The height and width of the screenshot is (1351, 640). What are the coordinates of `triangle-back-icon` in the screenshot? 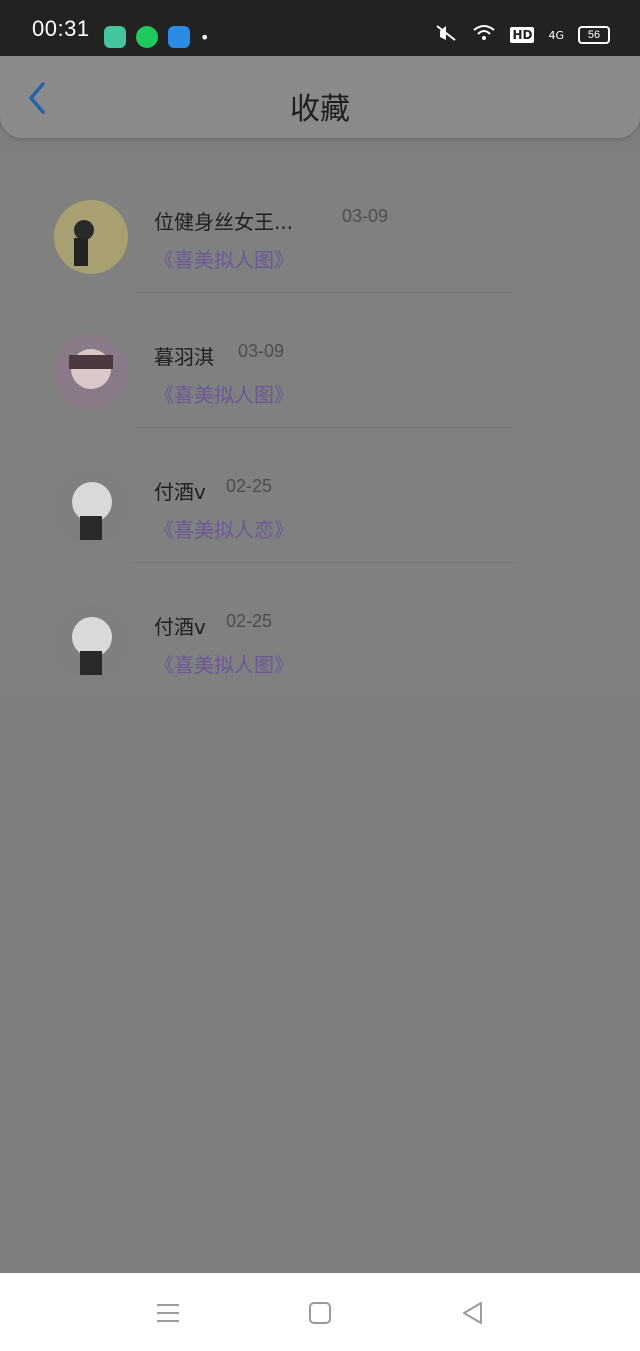 It's located at (472, 1313).